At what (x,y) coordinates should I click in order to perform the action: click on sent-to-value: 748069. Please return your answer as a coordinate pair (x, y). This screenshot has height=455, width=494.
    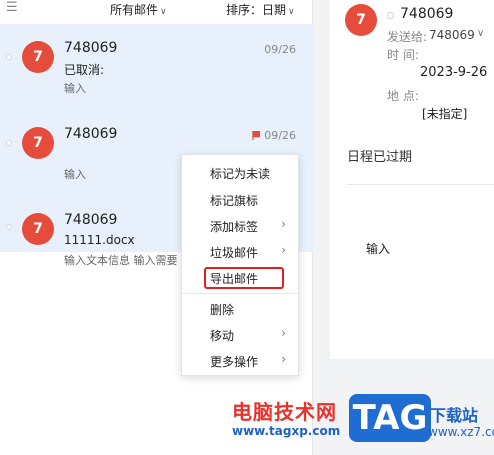
    Looking at the image, I should click on (452, 35).